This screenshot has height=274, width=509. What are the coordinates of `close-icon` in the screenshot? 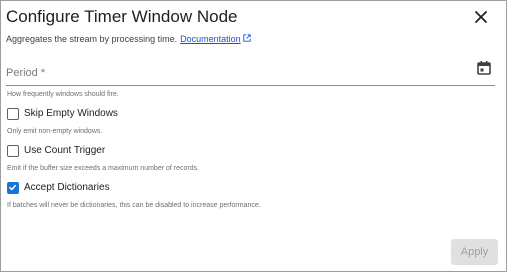 It's located at (481, 17).